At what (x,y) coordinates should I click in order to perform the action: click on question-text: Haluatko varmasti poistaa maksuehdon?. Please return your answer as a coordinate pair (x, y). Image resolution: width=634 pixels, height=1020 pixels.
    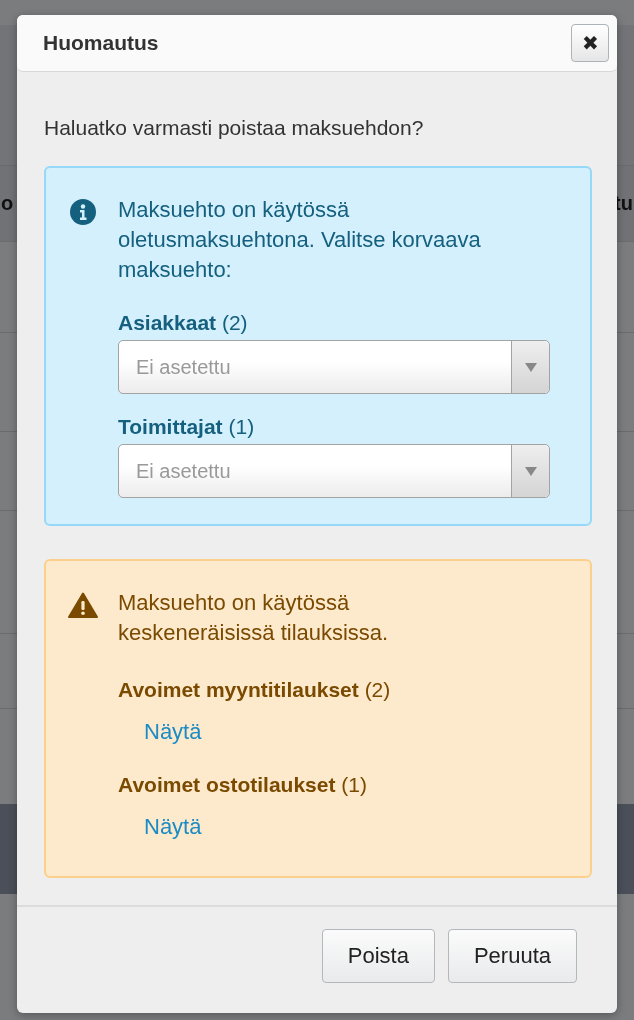
    Looking at the image, I should click on (234, 128).